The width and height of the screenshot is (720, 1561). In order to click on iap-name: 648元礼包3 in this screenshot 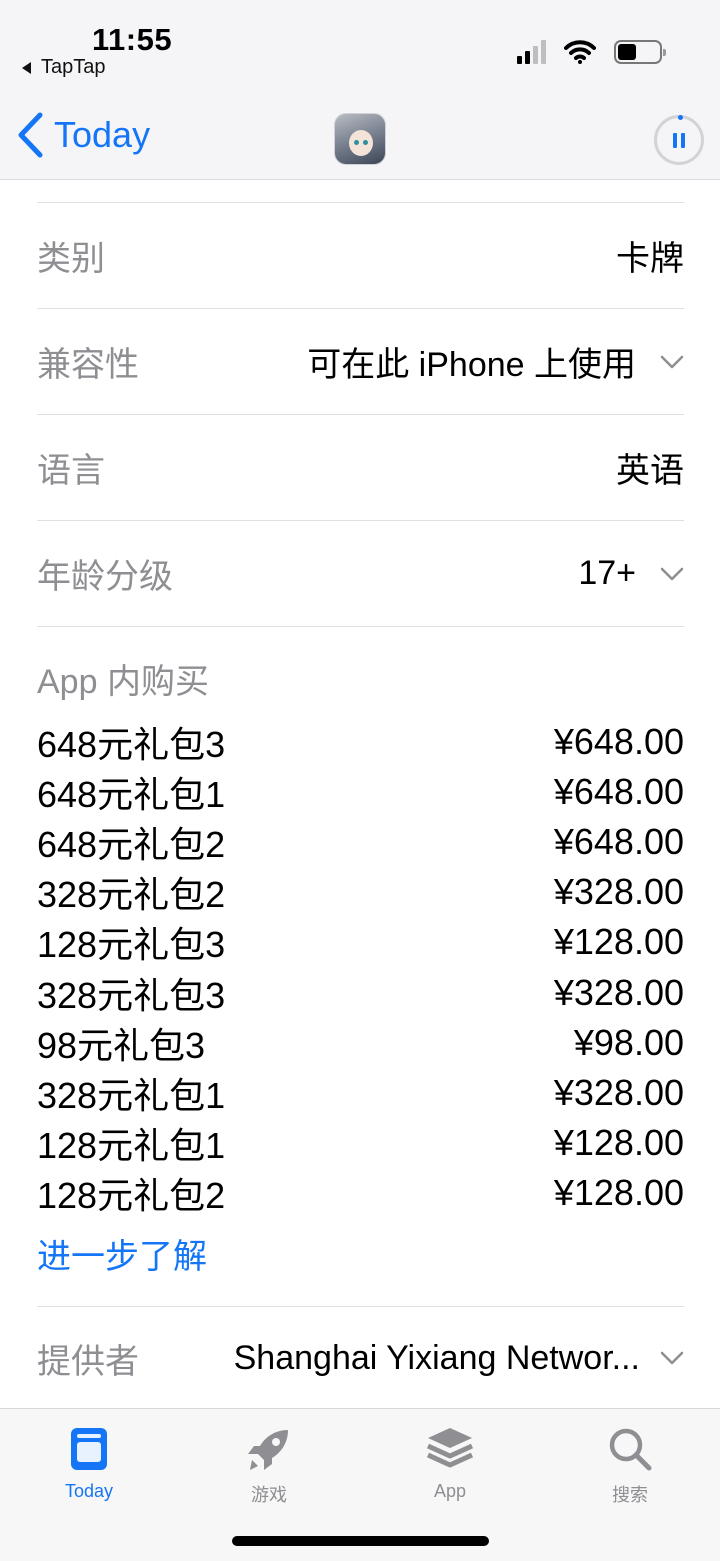, I will do `click(131, 745)`.